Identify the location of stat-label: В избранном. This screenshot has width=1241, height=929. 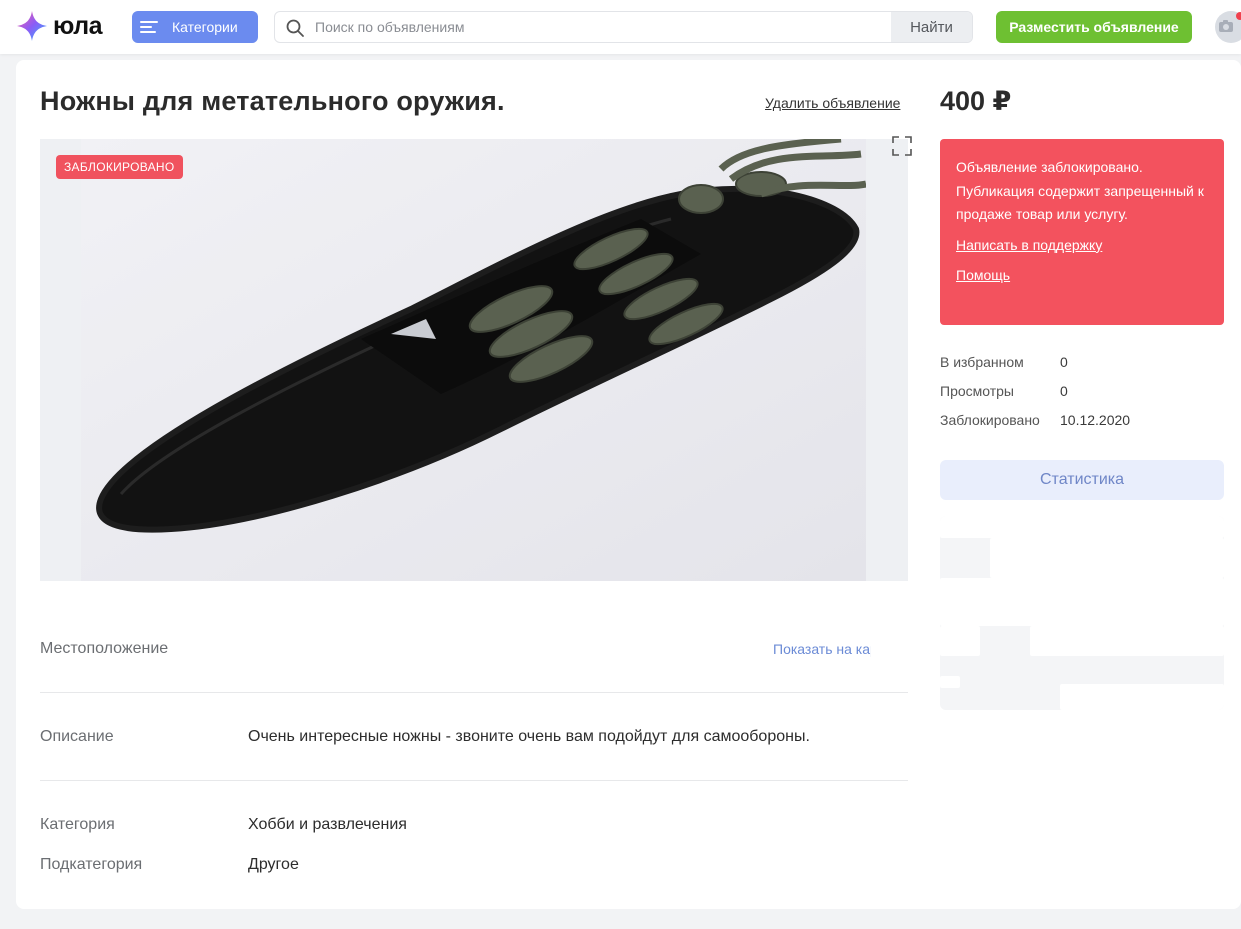
(982, 362).